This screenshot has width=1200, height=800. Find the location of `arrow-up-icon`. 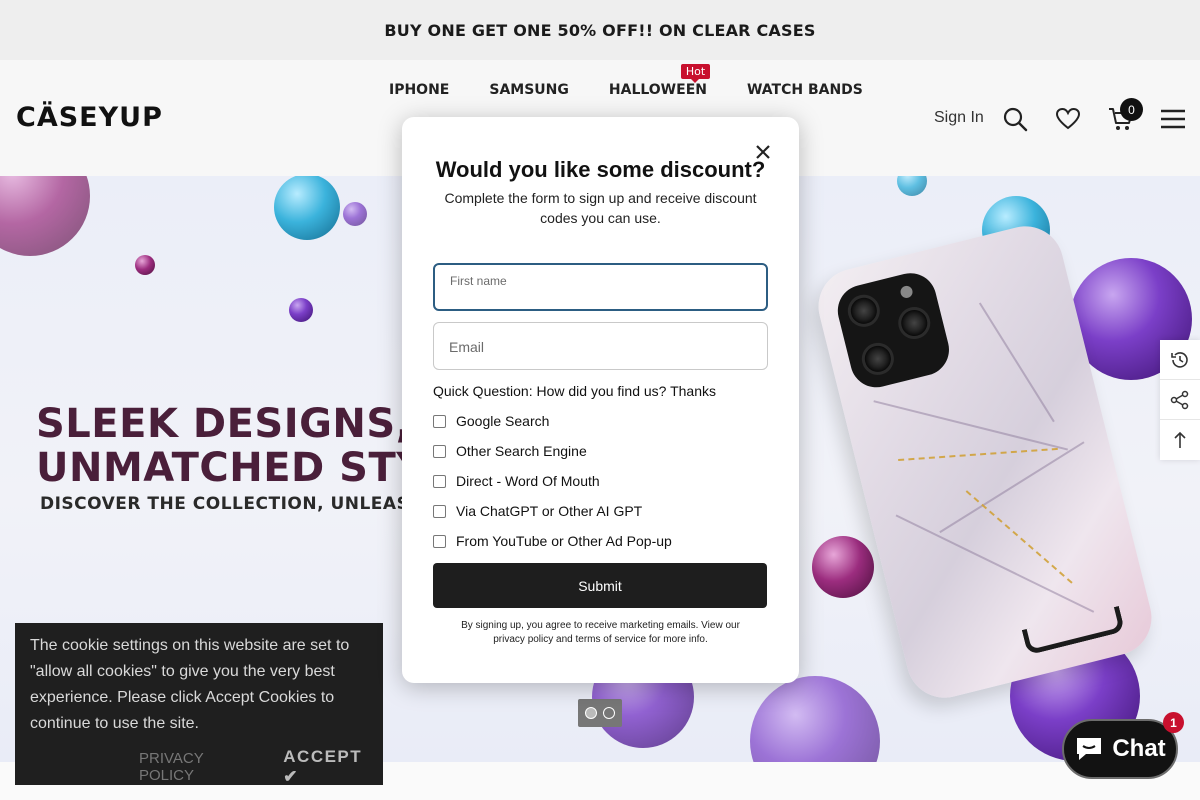

arrow-up-icon is located at coordinates (1180, 440).